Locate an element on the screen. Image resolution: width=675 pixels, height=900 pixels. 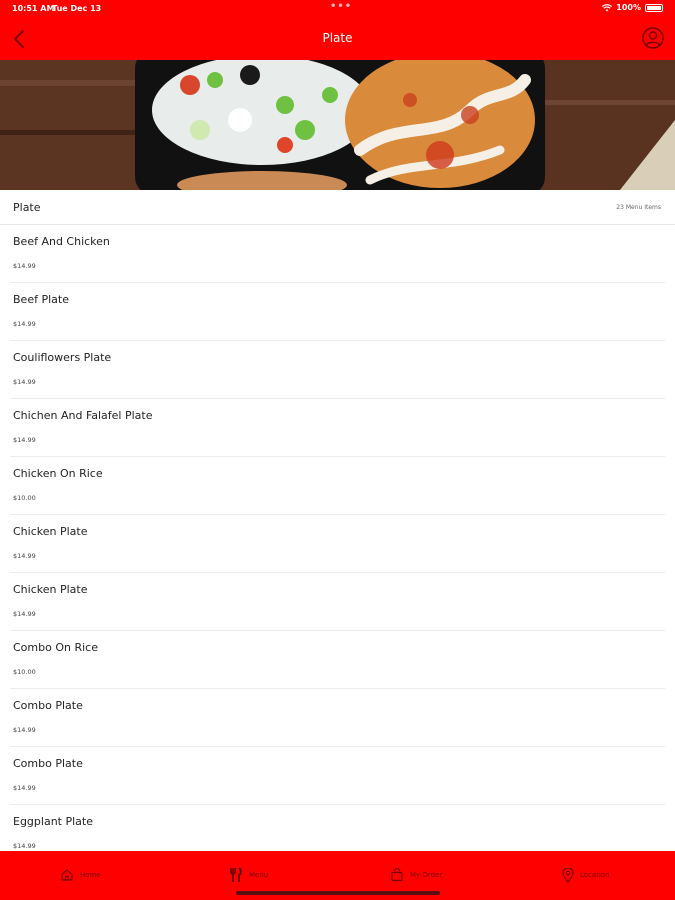
navigation-bar: Plate is located at coordinates (337, 39).